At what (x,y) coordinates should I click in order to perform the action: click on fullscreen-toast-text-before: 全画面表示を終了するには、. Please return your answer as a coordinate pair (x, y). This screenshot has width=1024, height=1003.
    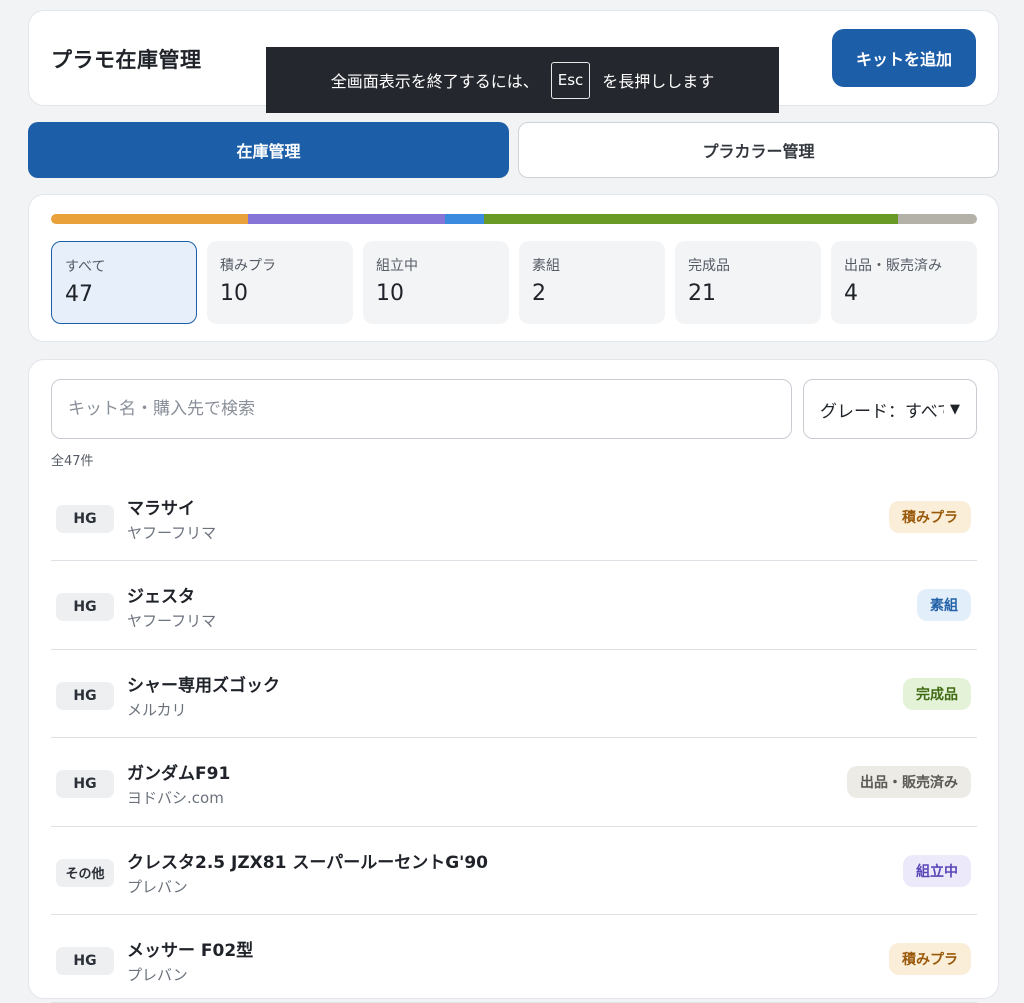
    Looking at the image, I should click on (434, 81).